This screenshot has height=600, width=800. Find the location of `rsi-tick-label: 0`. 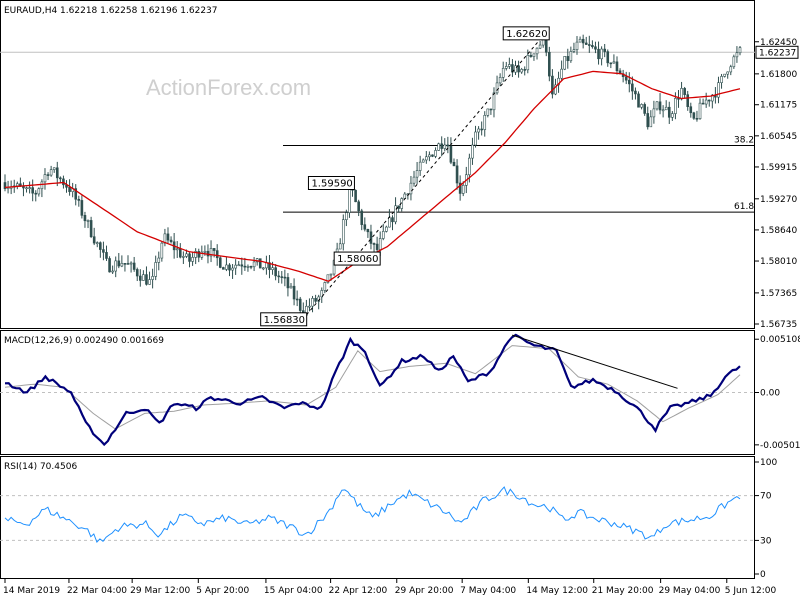

rsi-tick-label: 0 is located at coordinates (763, 575).